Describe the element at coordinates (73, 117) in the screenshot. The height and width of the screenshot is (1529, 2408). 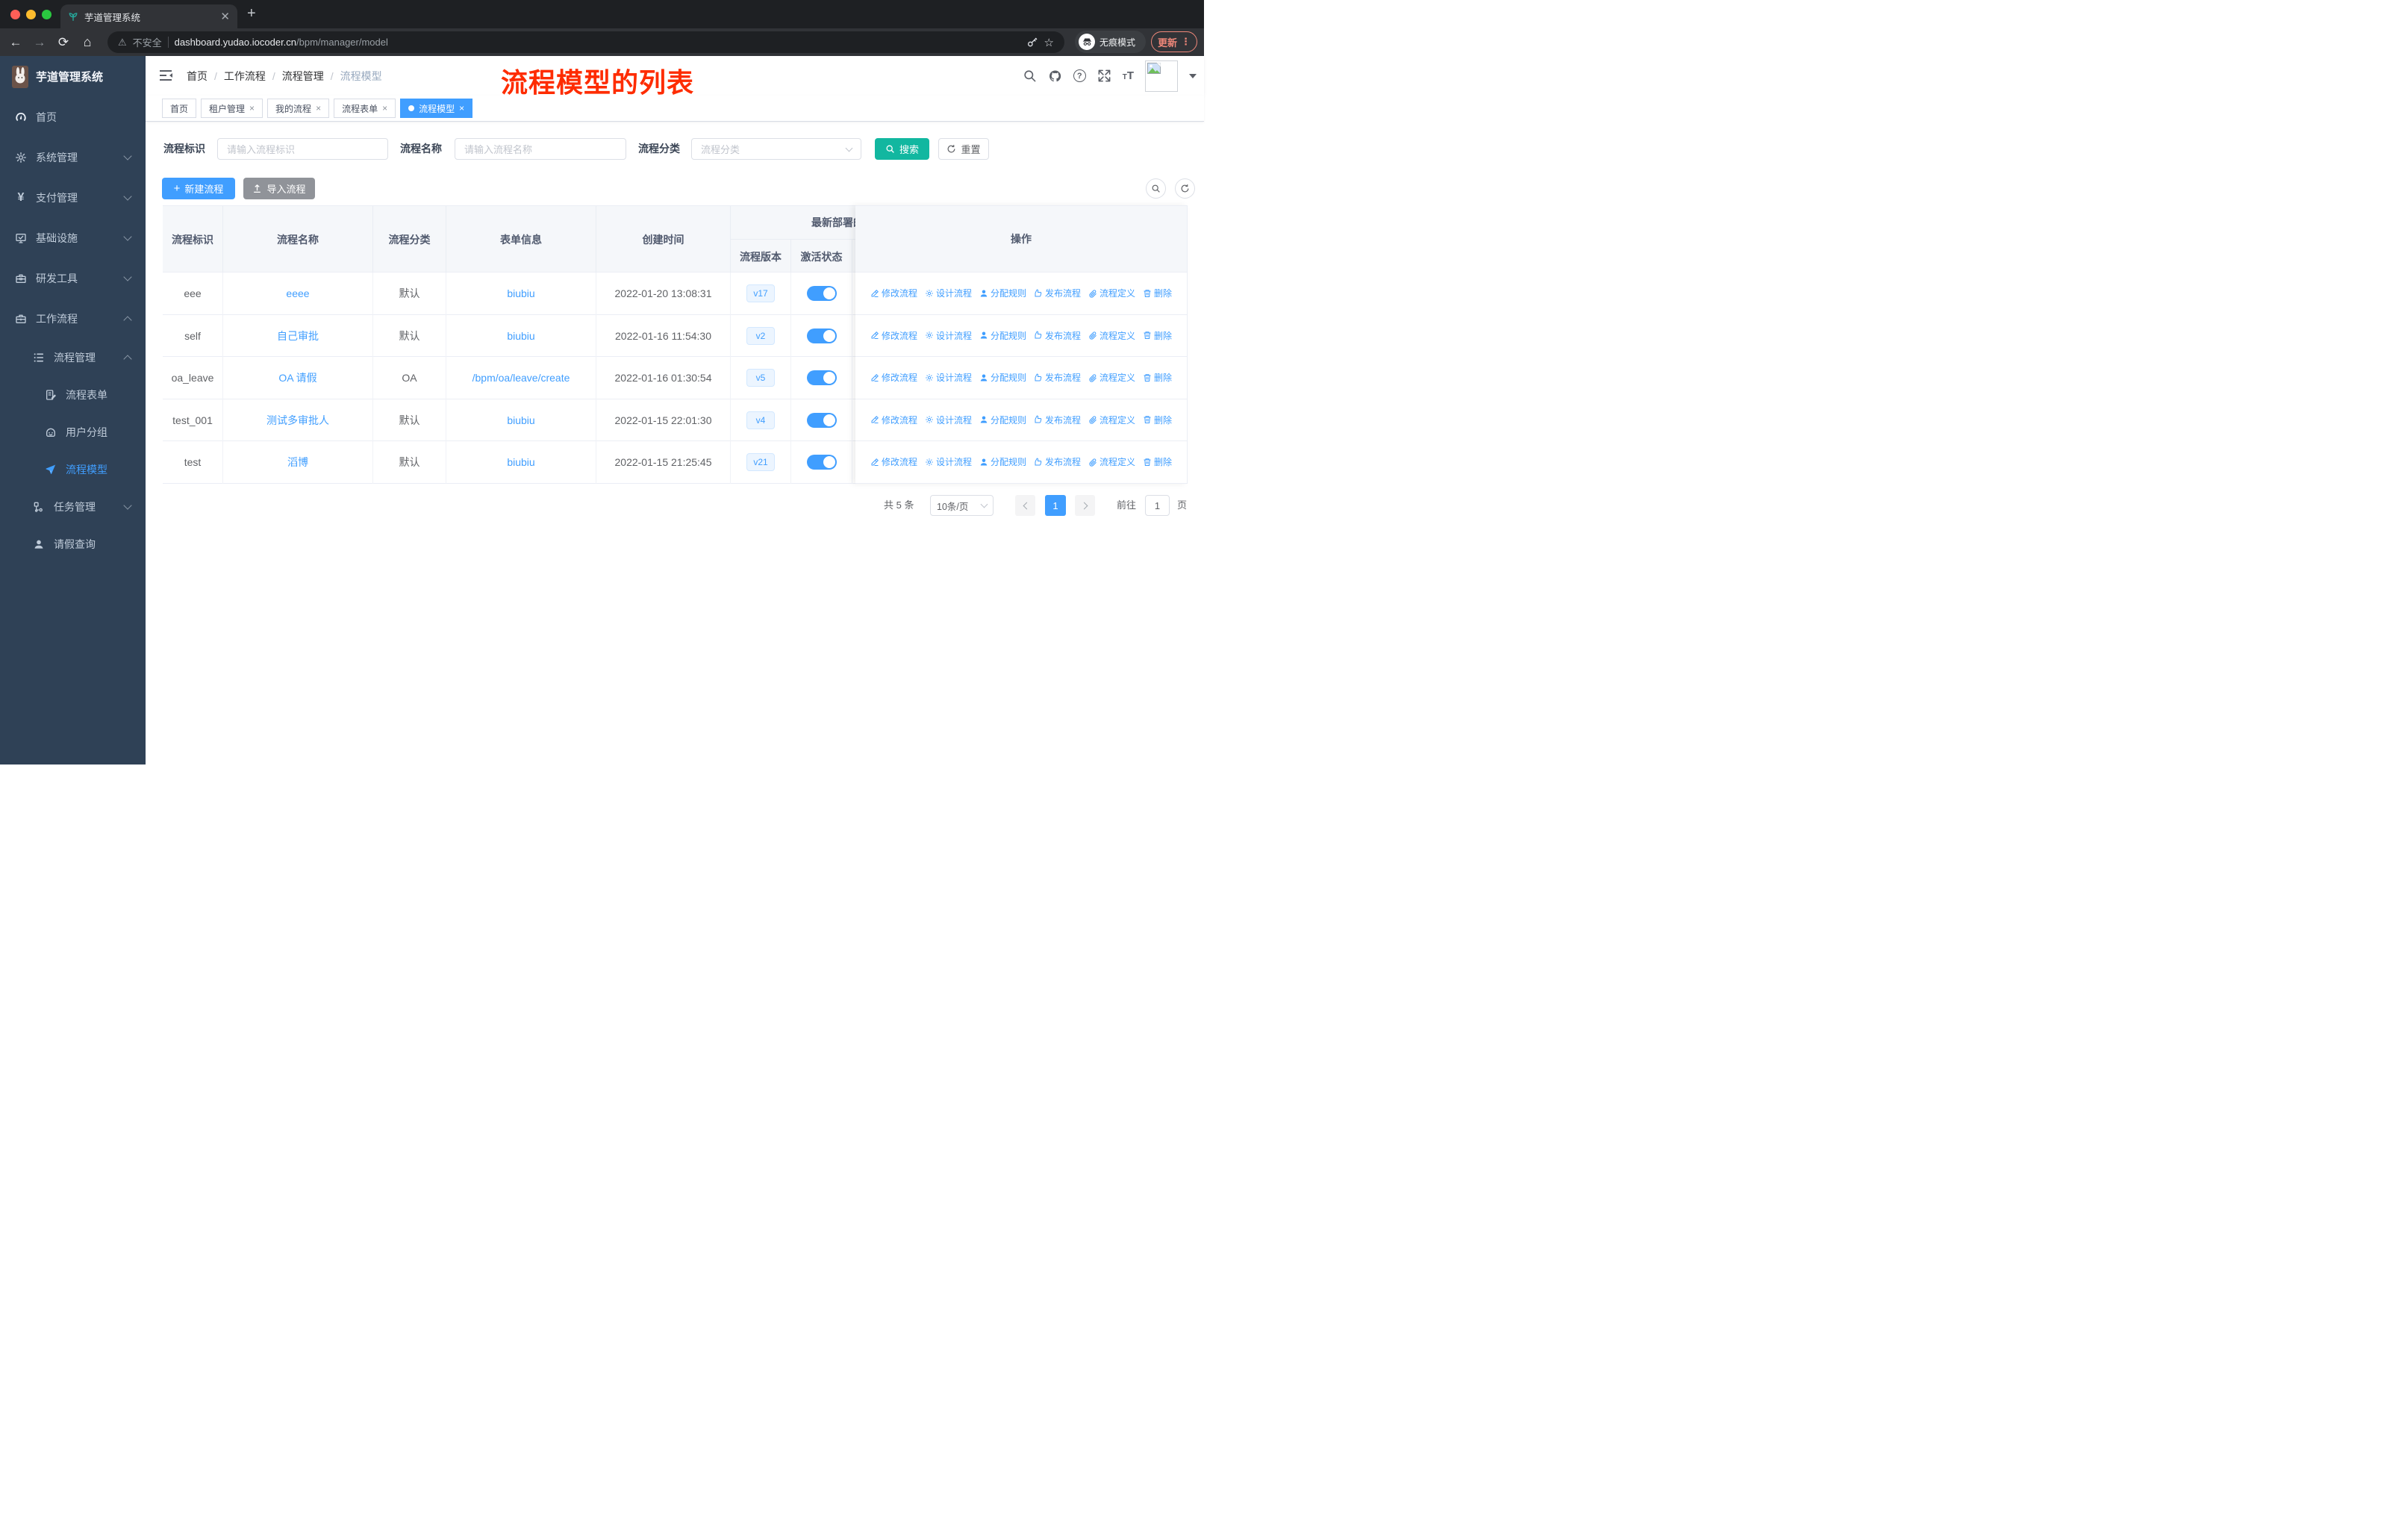
I see `sidebar-item-0: 首页` at that location.